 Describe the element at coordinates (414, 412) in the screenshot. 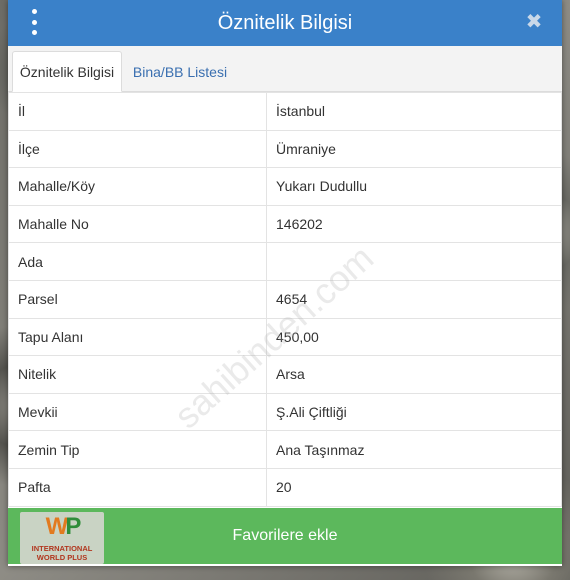

I see `attribute-value: Ş.Ali Çiftliği` at that location.